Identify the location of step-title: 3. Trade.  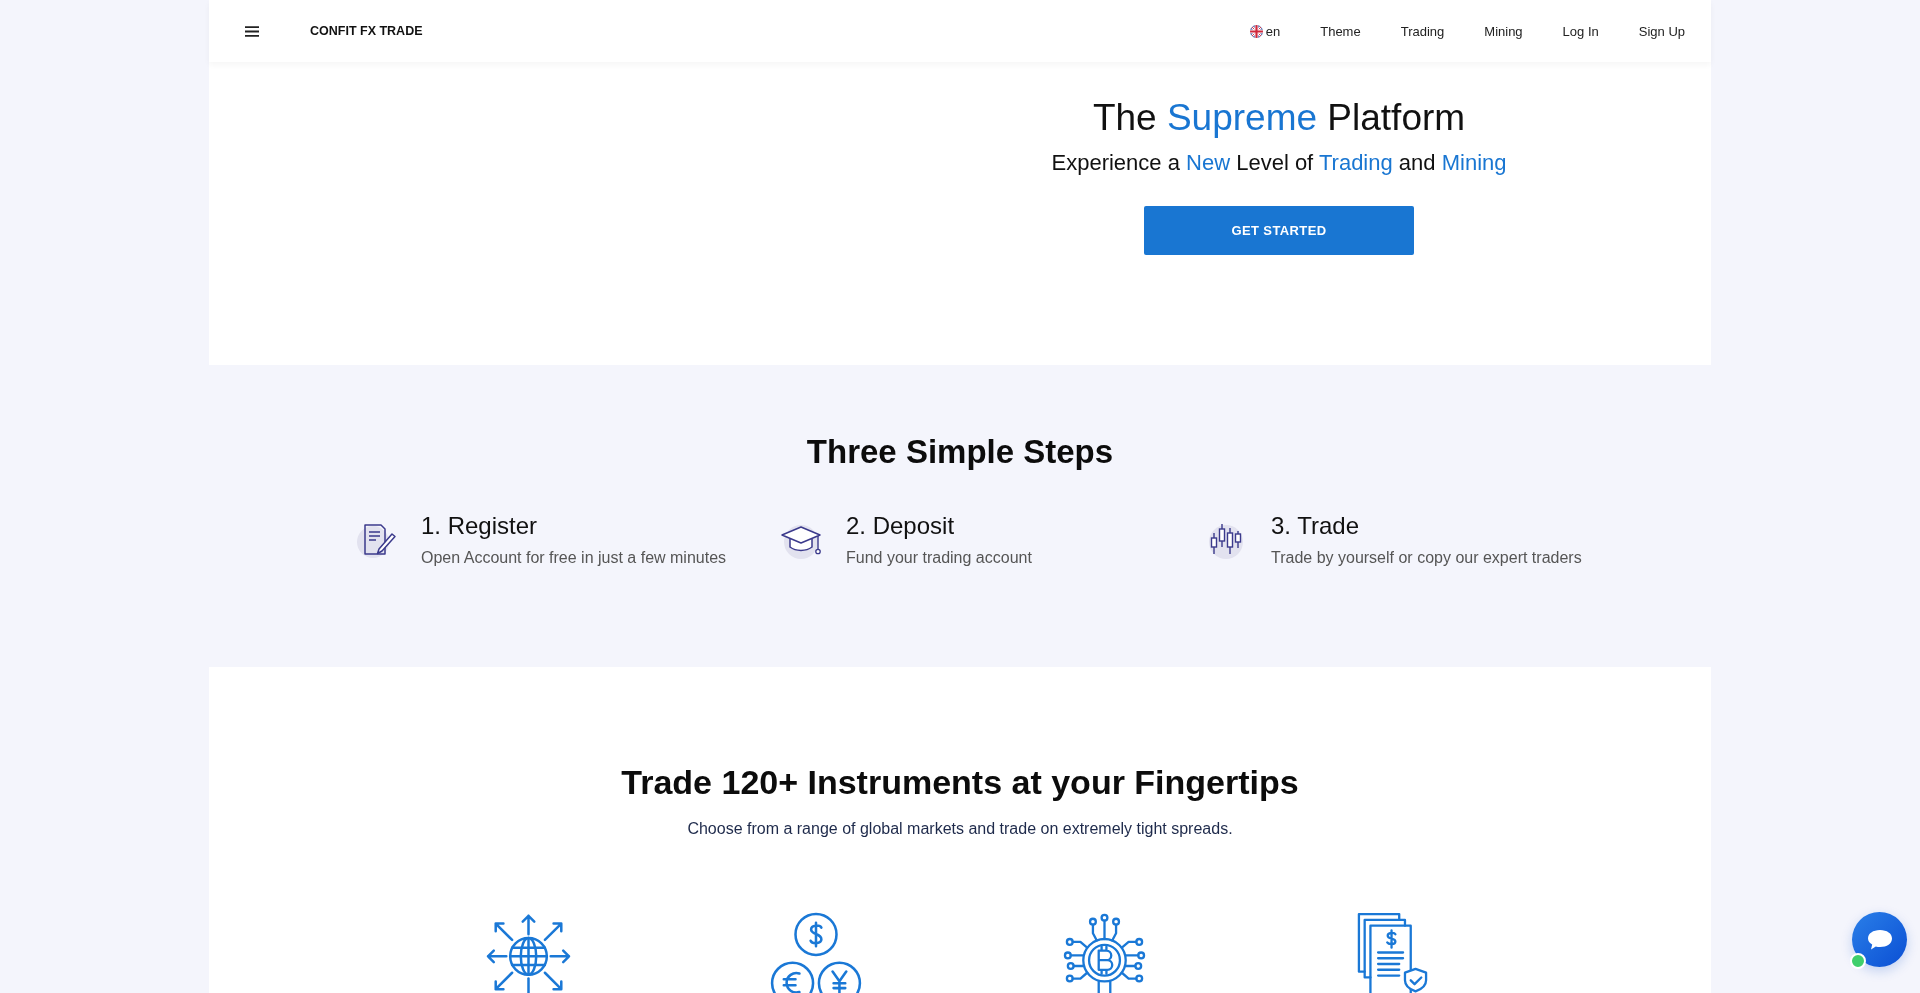
(1316, 526).